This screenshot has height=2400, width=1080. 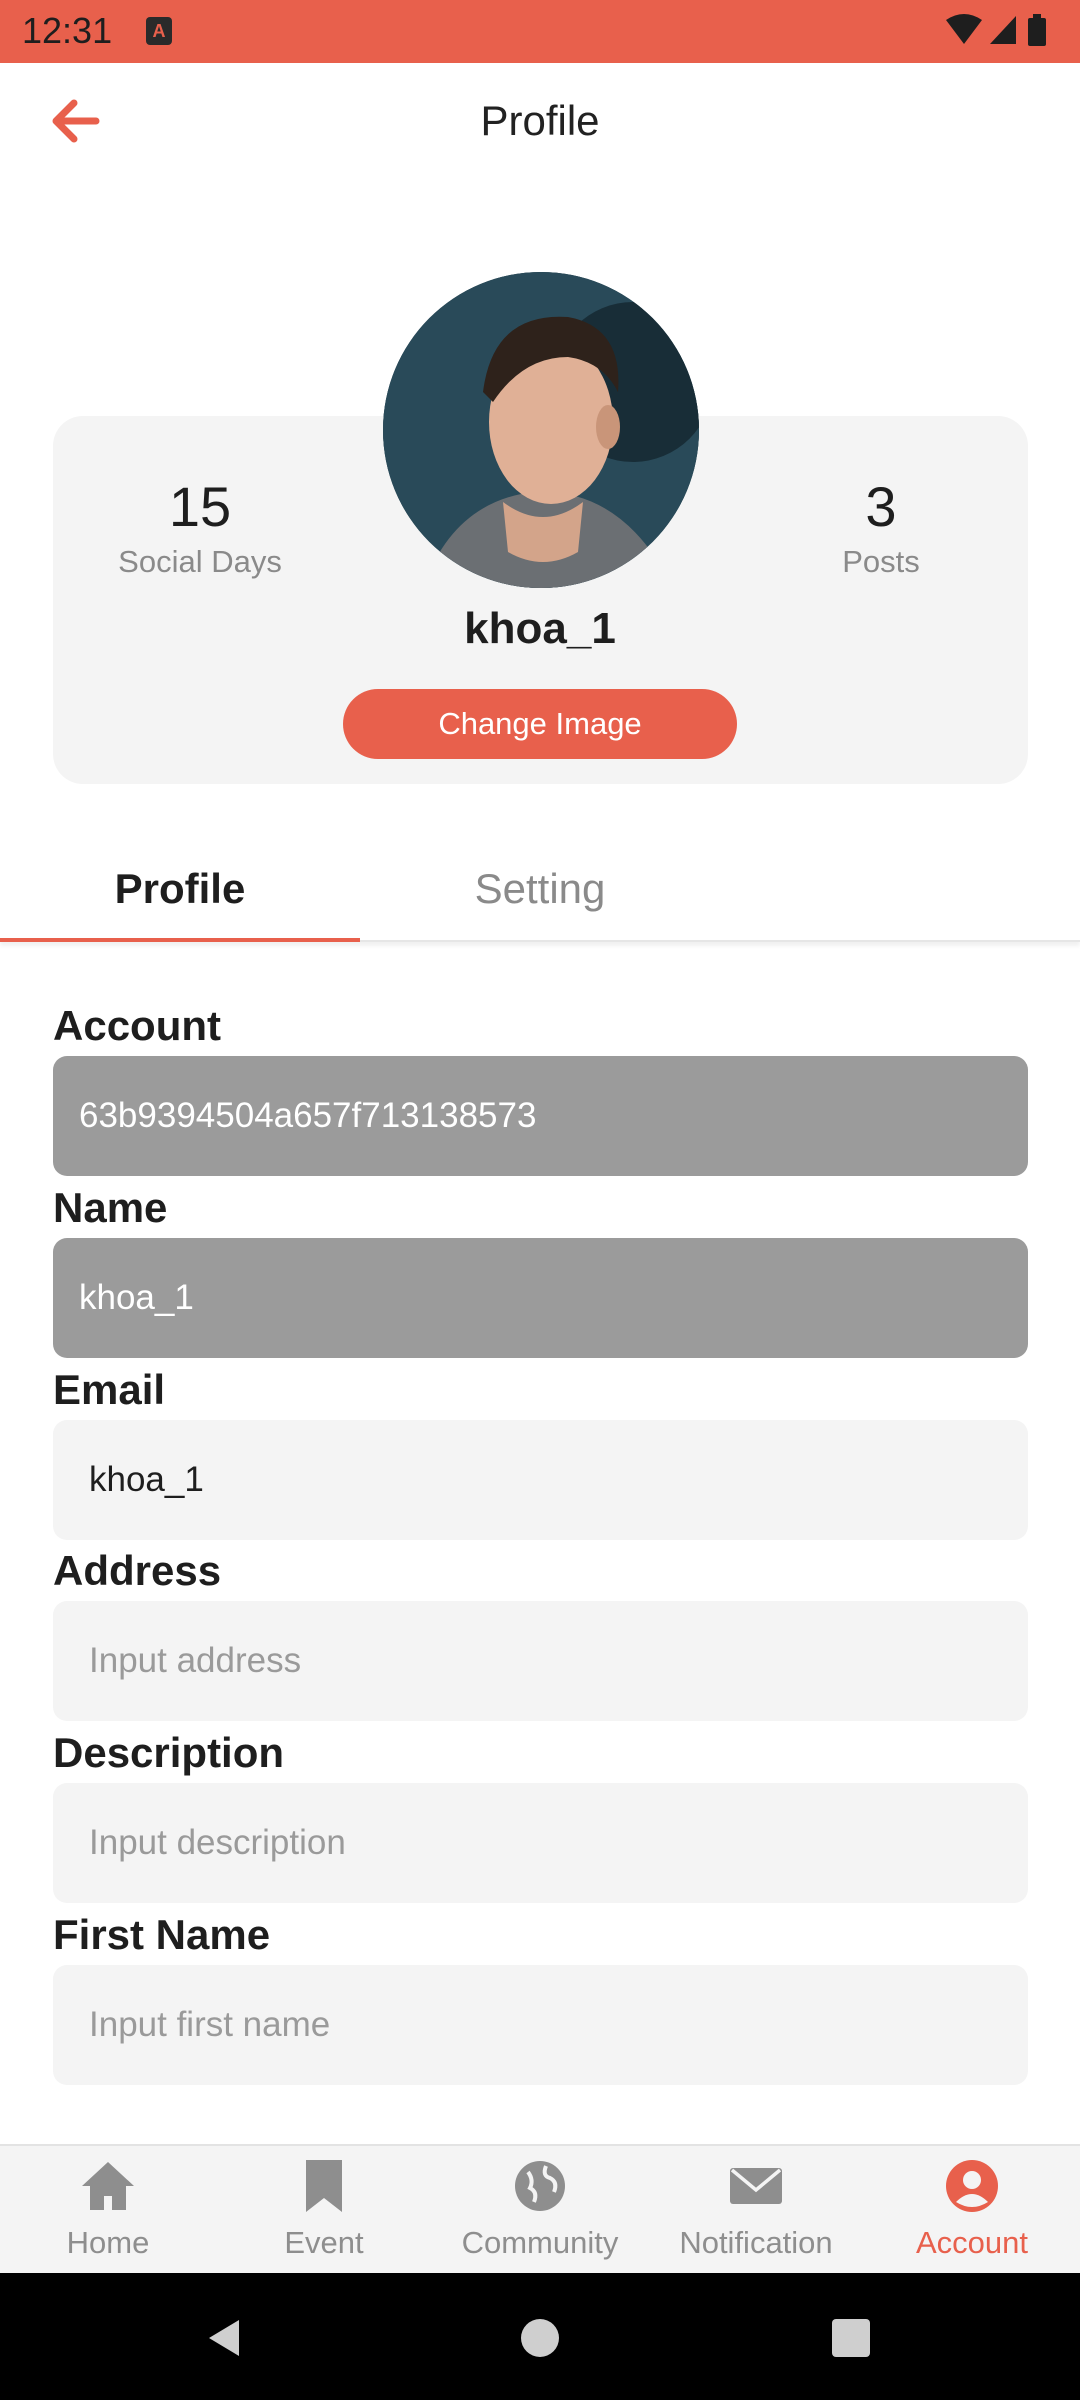 I want to click on system-recents-icon, so click(x=851, y=2338).